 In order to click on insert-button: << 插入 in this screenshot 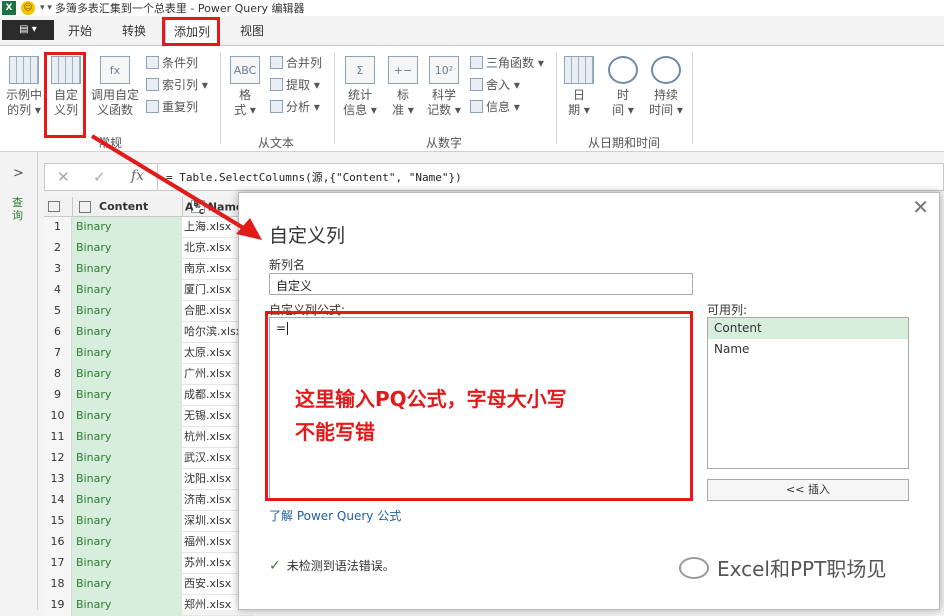, I will do `click(808, 490)`.